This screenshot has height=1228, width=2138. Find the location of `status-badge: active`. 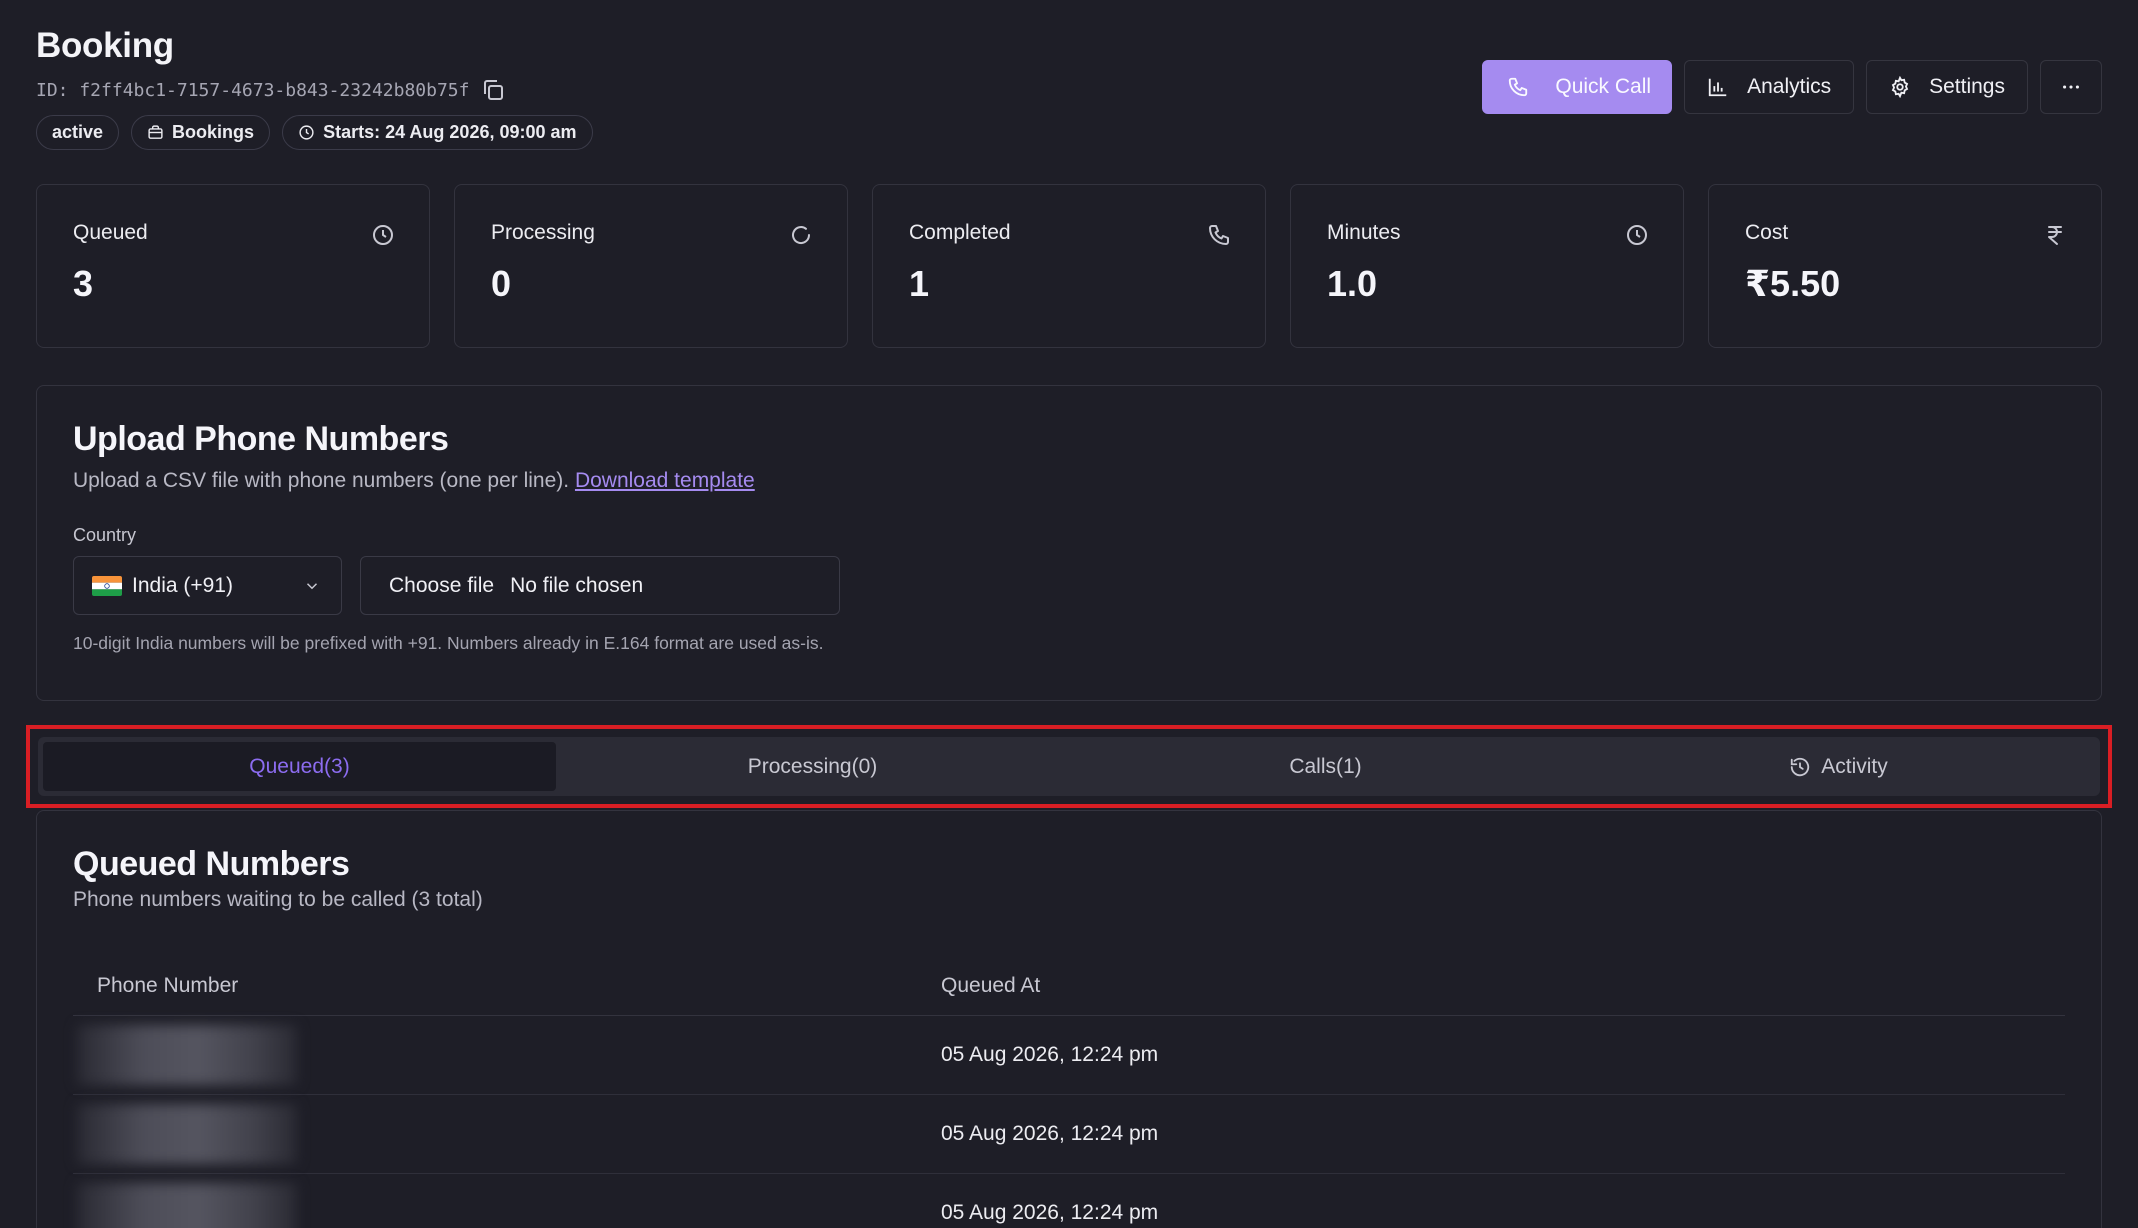

status-badge: active is located at coordinates (78, 132).